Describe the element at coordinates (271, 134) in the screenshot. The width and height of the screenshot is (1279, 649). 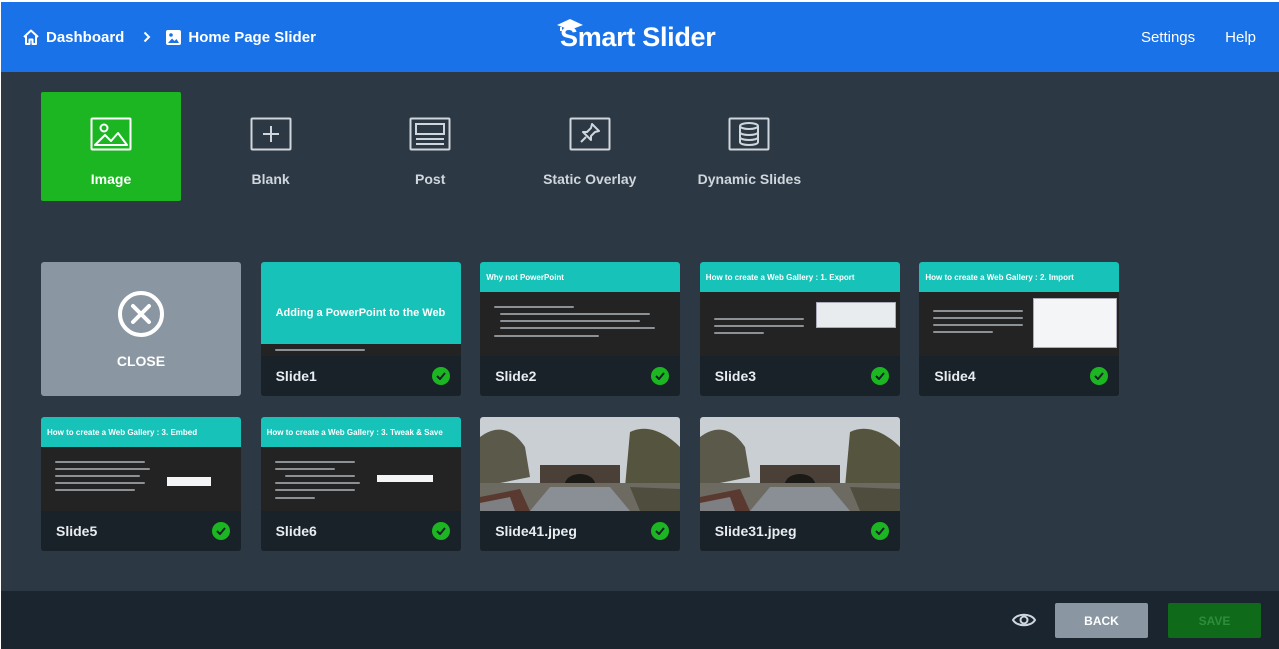
I see `plus-square-icon` at that location.